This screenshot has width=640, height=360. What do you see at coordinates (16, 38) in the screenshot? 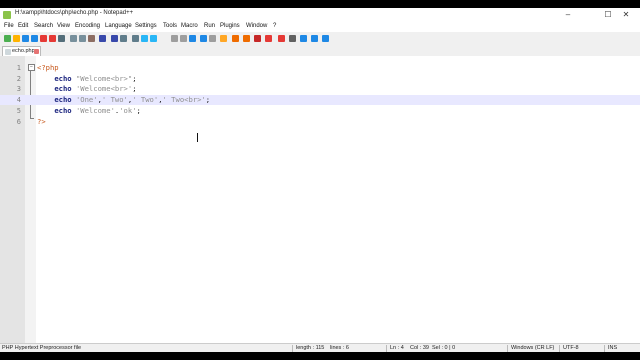
I see `open-file-icon` at bounding box center [16, 38].